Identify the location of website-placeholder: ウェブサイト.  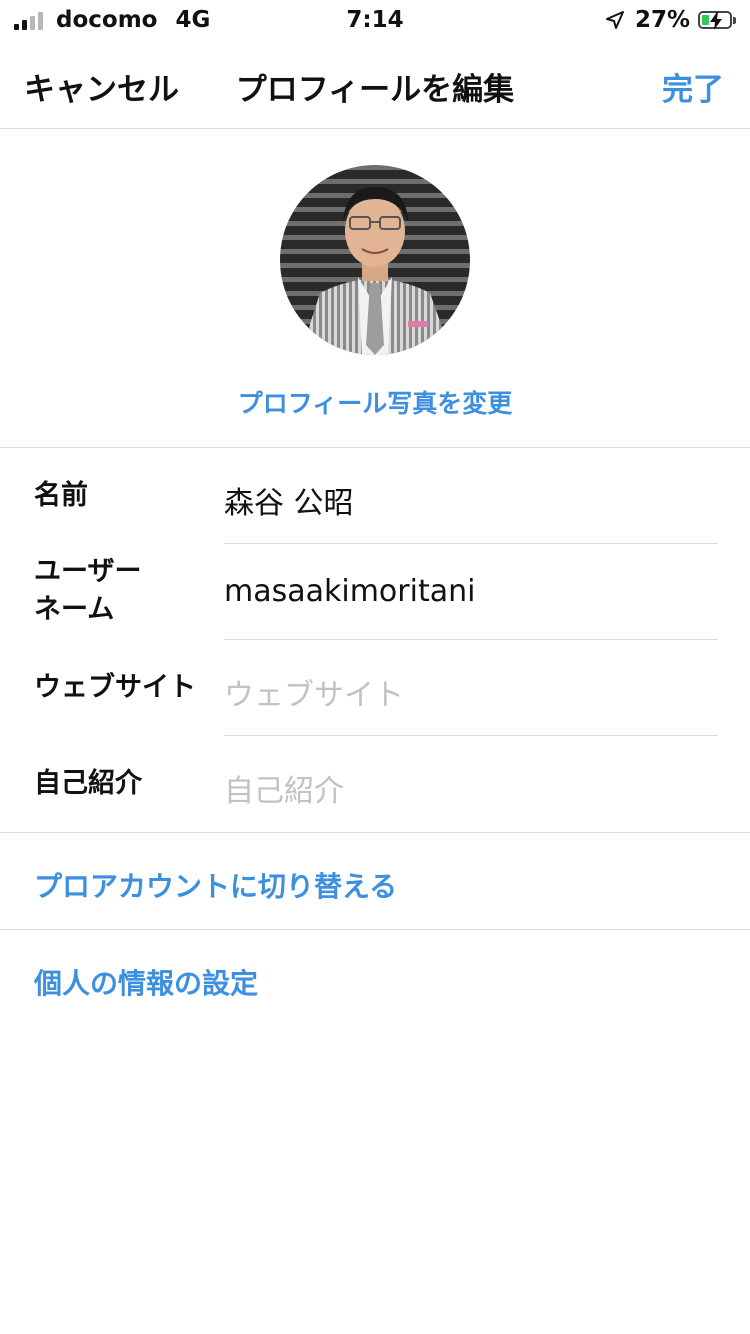
(314, 695).